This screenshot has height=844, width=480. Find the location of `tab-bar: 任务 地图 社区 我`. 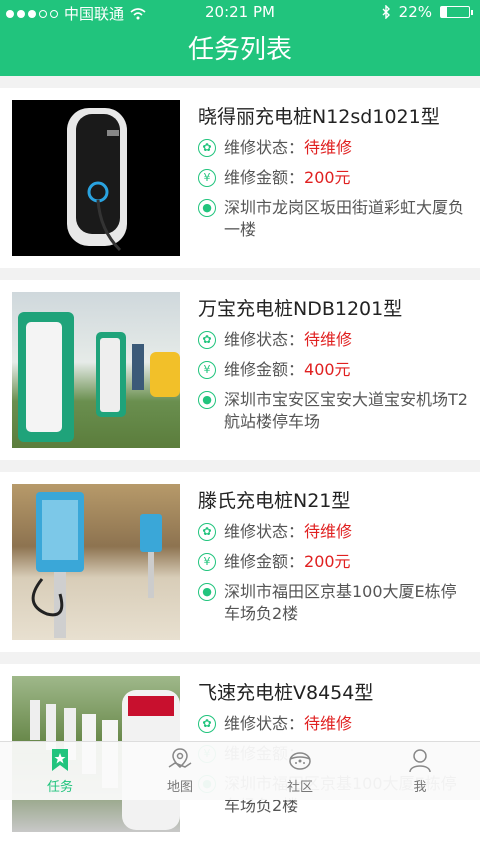

tab-bar: 任务 地图 社区 我 is located at coordinates (240, 770).